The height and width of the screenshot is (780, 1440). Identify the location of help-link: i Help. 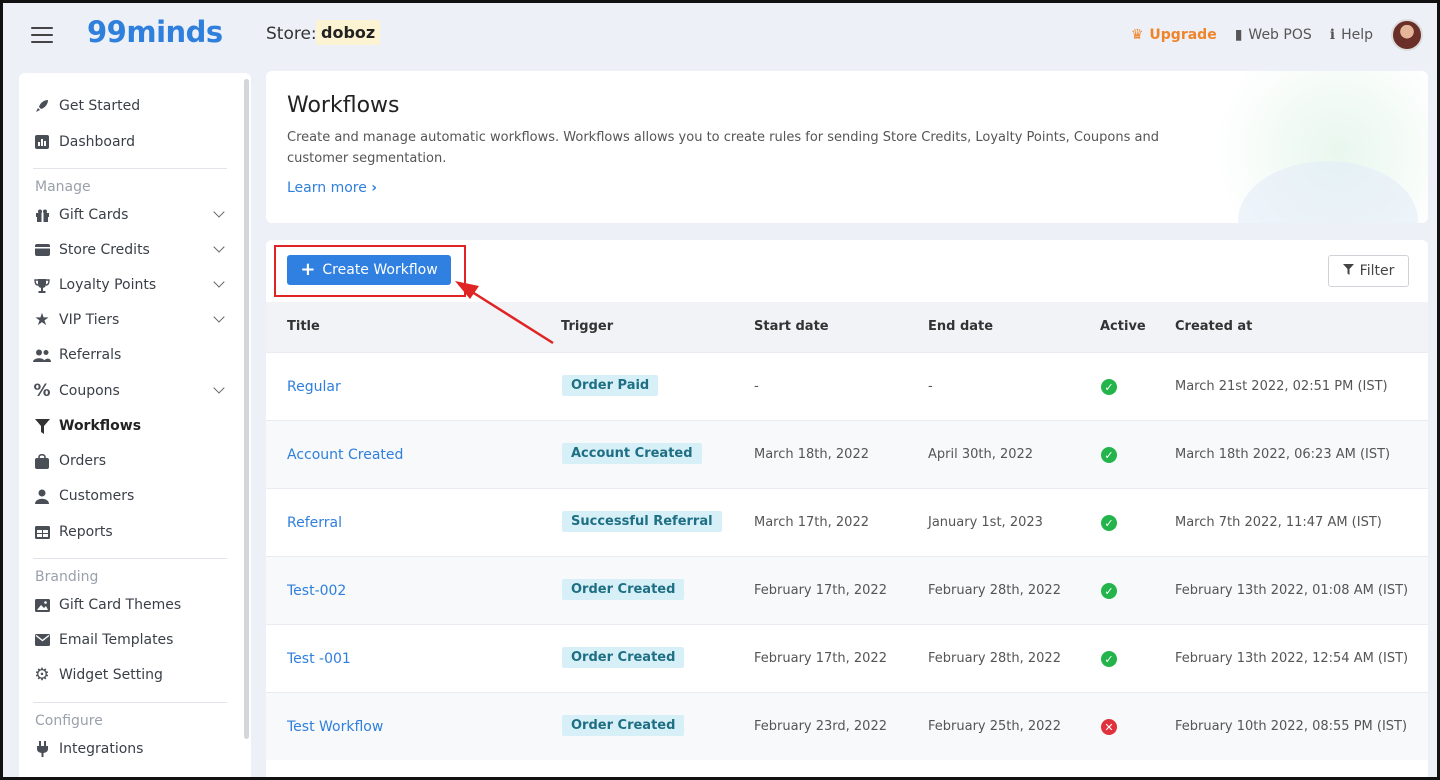
(1351, 35).